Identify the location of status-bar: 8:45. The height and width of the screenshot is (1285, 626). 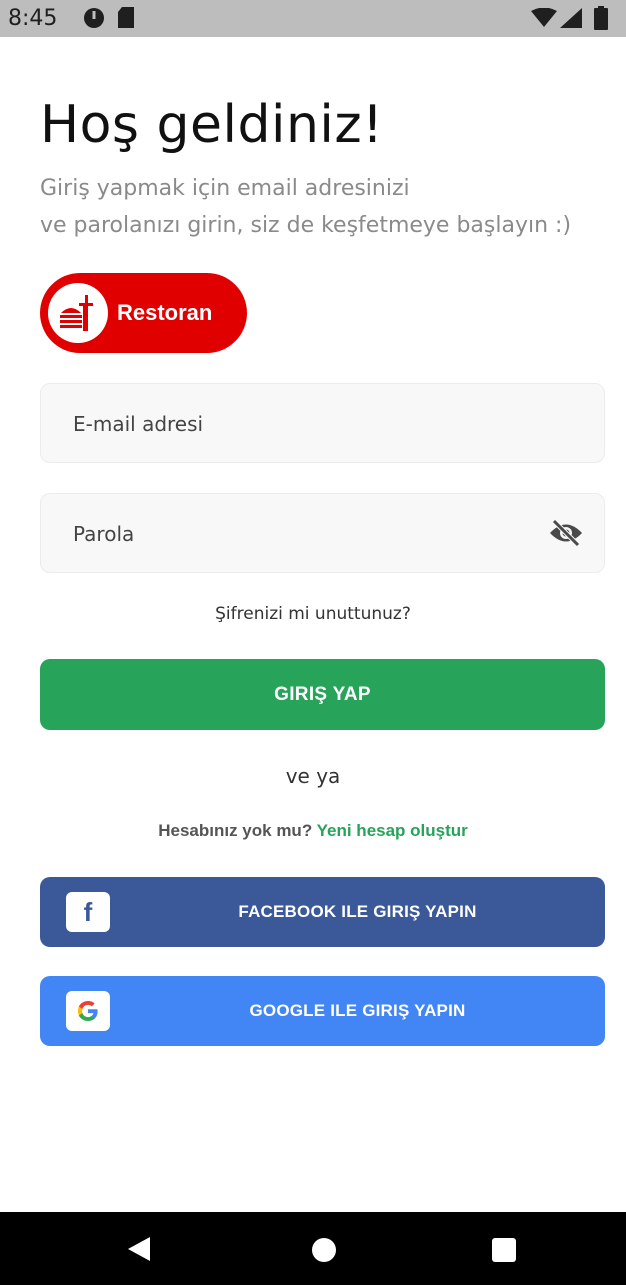
(313, 18).